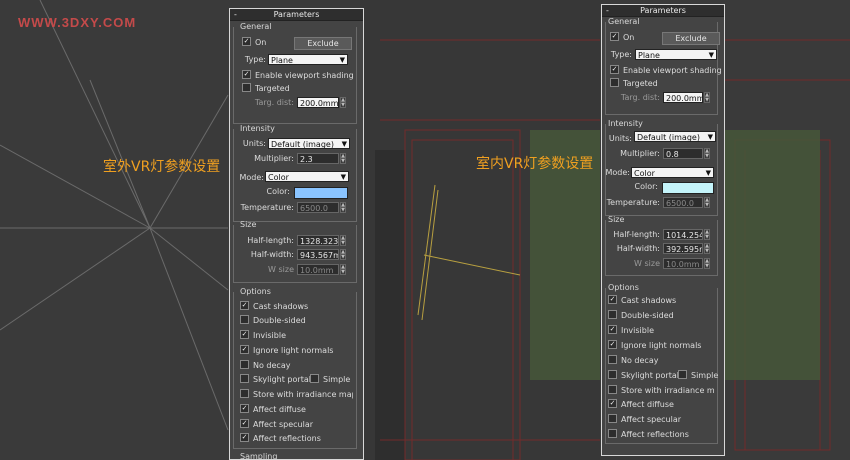  I want to click on half-length-field: 1014.254, so click(683, 234).